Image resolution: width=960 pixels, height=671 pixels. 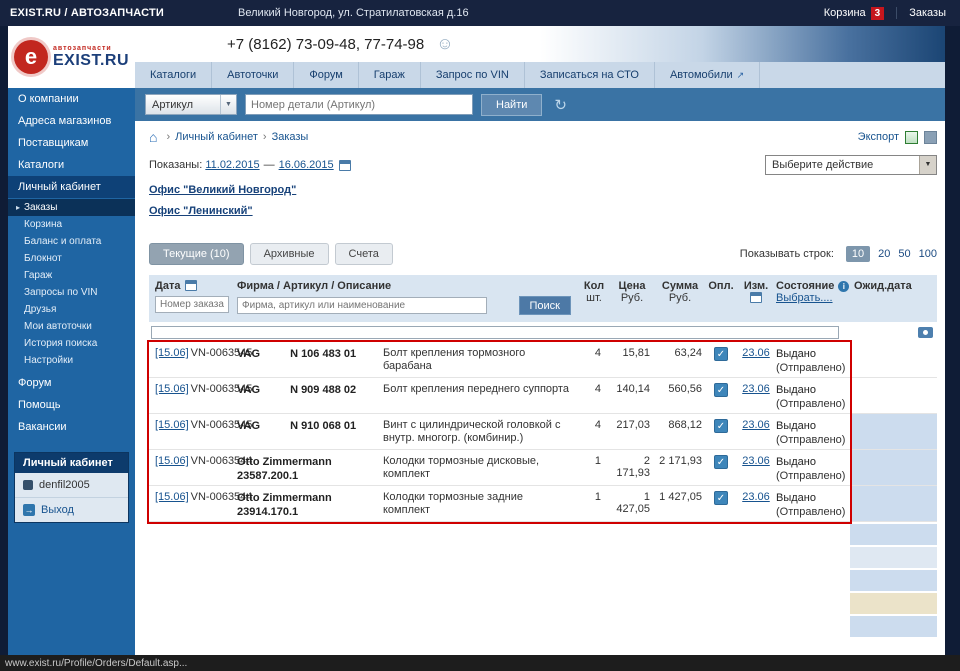 What do you see at coordinates (454, 359) in the screenshot?
I see `description: Болт крепления тормозного барабана` at bounding box center [454, 359].